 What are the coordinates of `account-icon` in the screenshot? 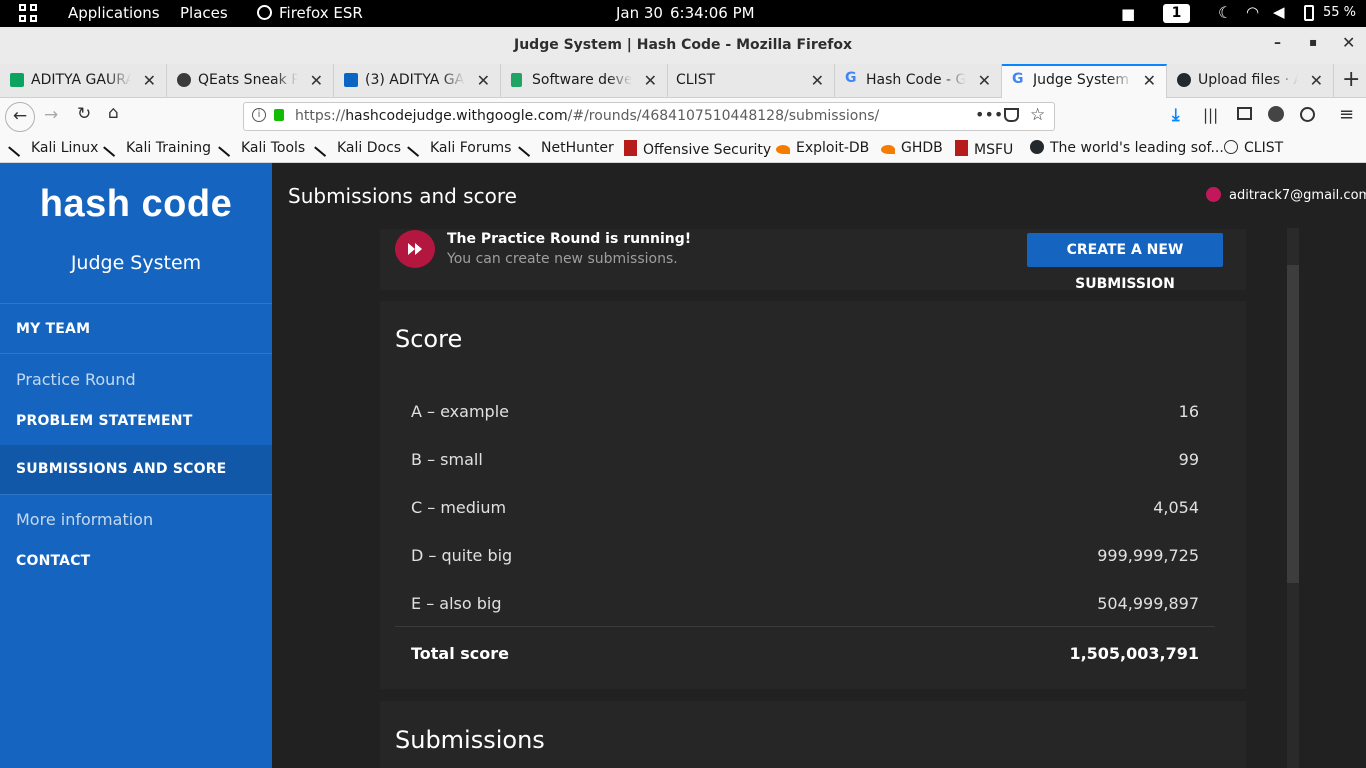 It's located at (1307, 114).